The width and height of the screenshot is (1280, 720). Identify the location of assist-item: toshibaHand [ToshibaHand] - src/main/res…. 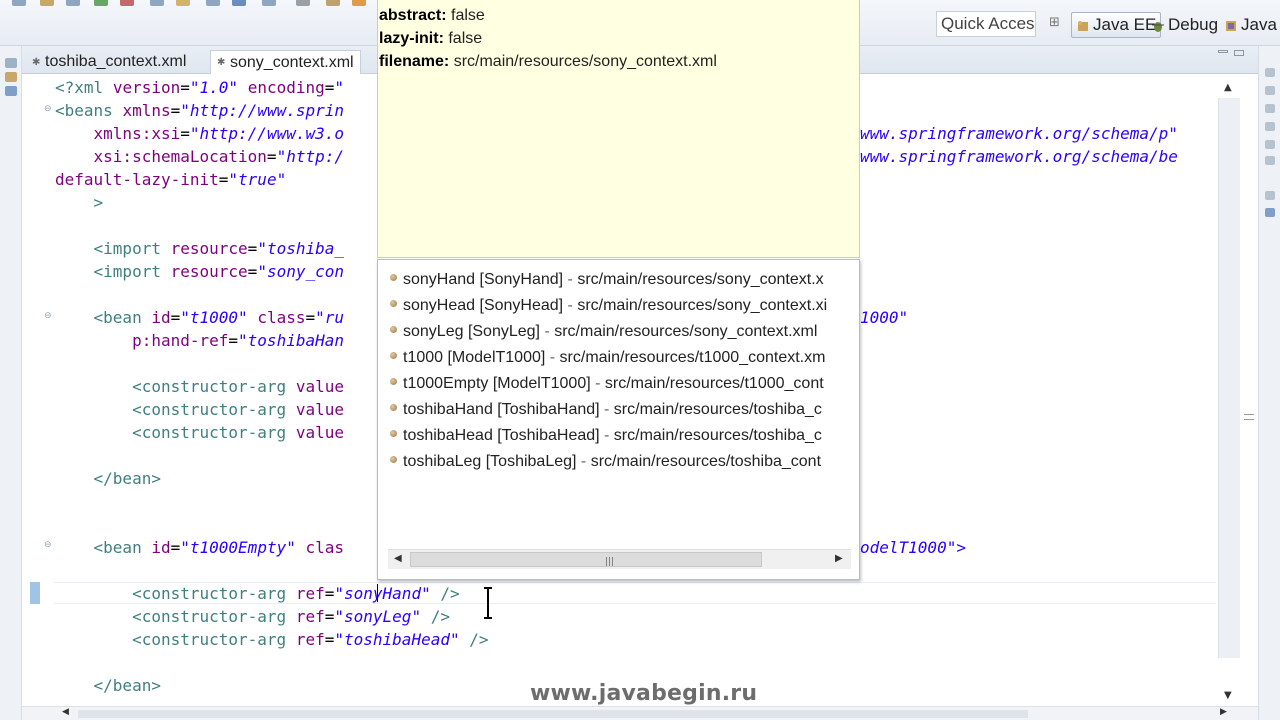
(621, 410).